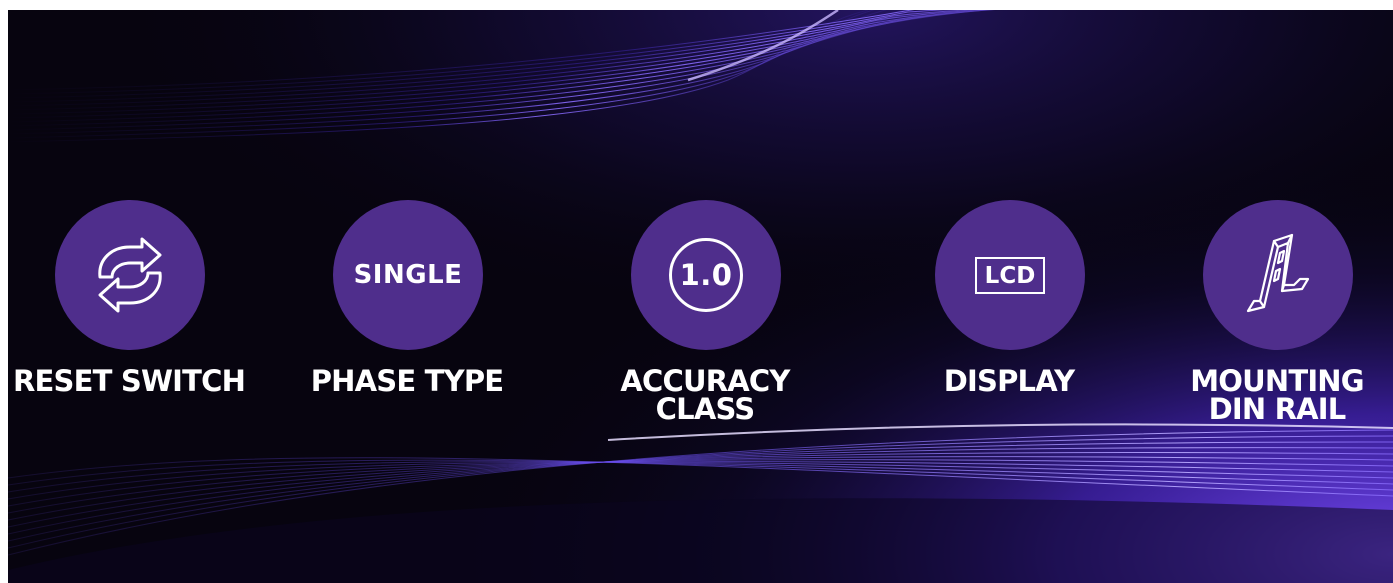 Image resolution: width=1393 pixels, height=583 pixels. I want to click on display-badge: LCD, so click(1010, 275).